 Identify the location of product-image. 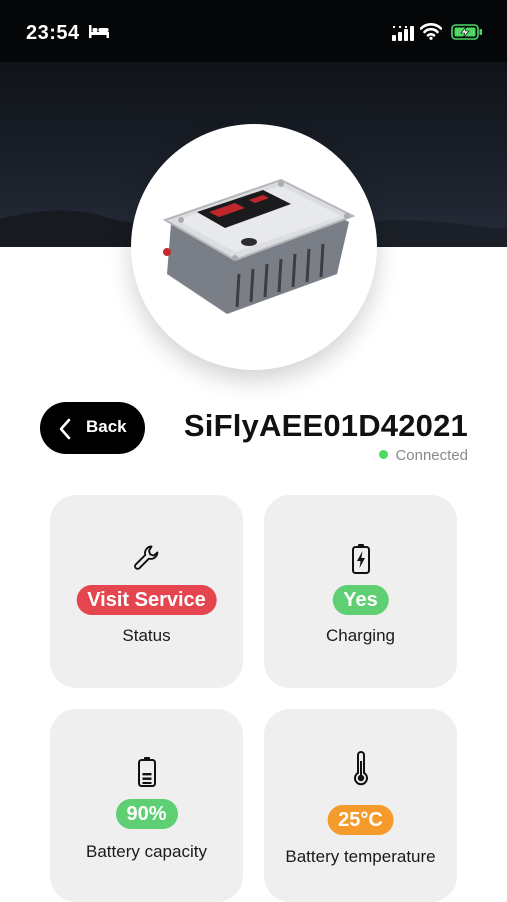
(254, 247).